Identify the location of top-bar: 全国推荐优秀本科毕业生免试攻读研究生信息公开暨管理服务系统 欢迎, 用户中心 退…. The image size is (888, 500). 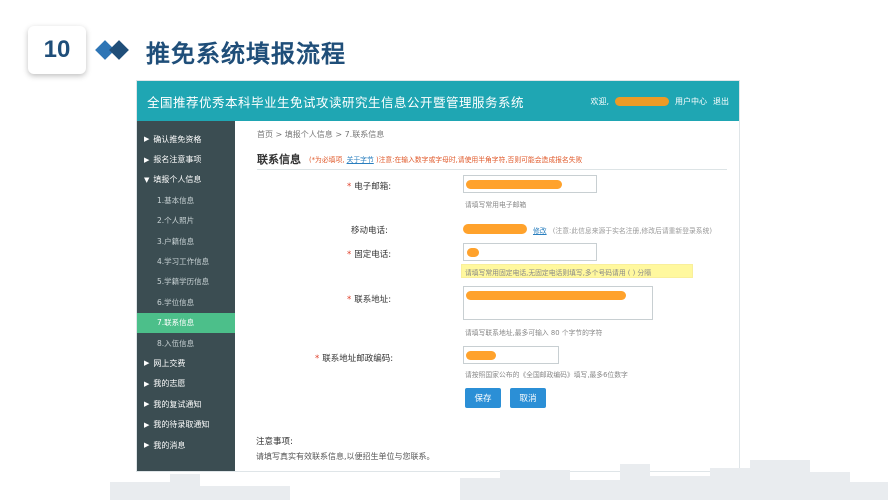
(438, 101).